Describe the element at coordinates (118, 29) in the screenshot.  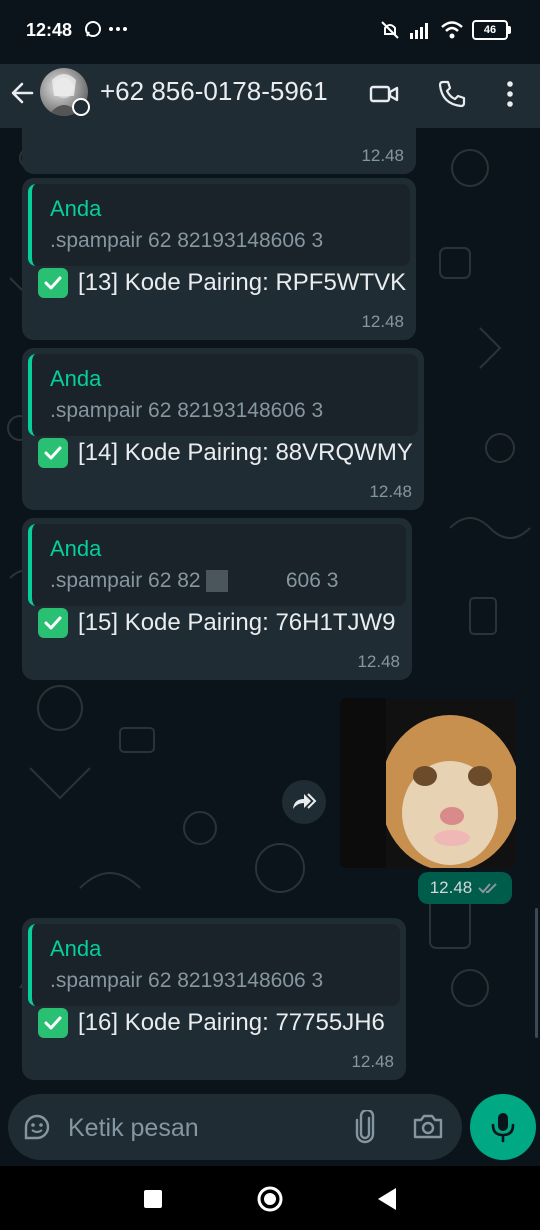
I see `more-dots-icon` at that location.